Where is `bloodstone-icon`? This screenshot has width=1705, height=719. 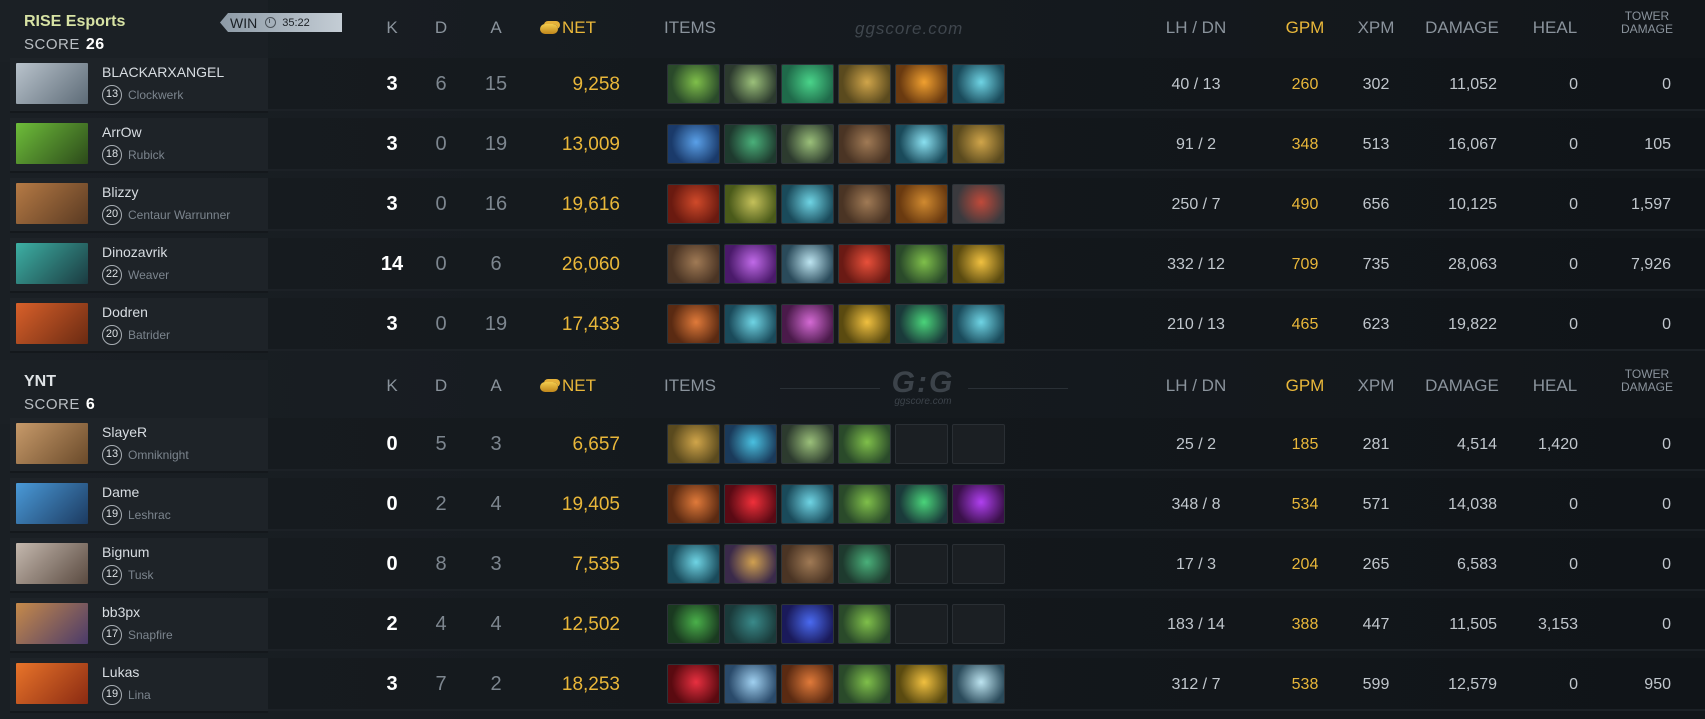 bloodstone-icon is located at coordinates (750, 504).